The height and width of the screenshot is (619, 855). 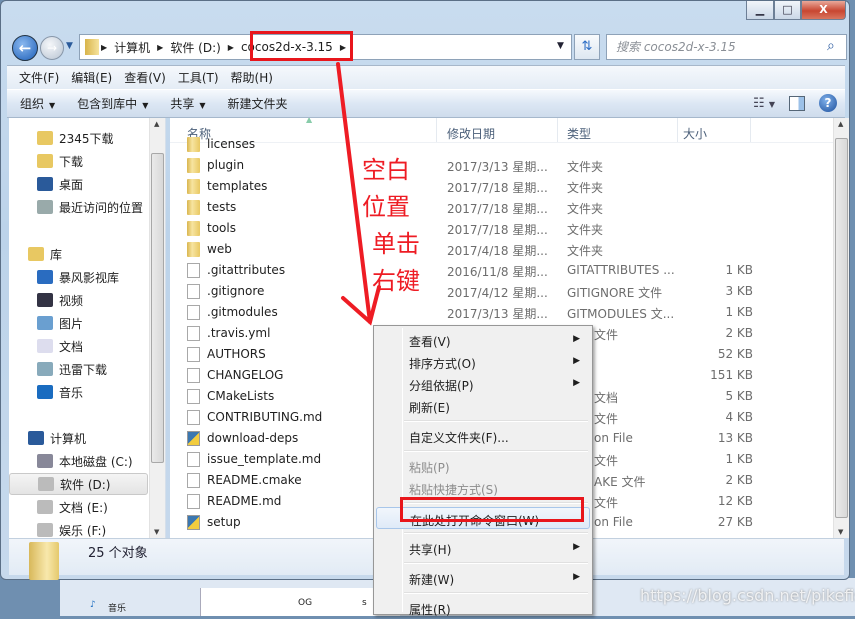 I want to click on annotation-line: 右键, so click(x=396, y=281).